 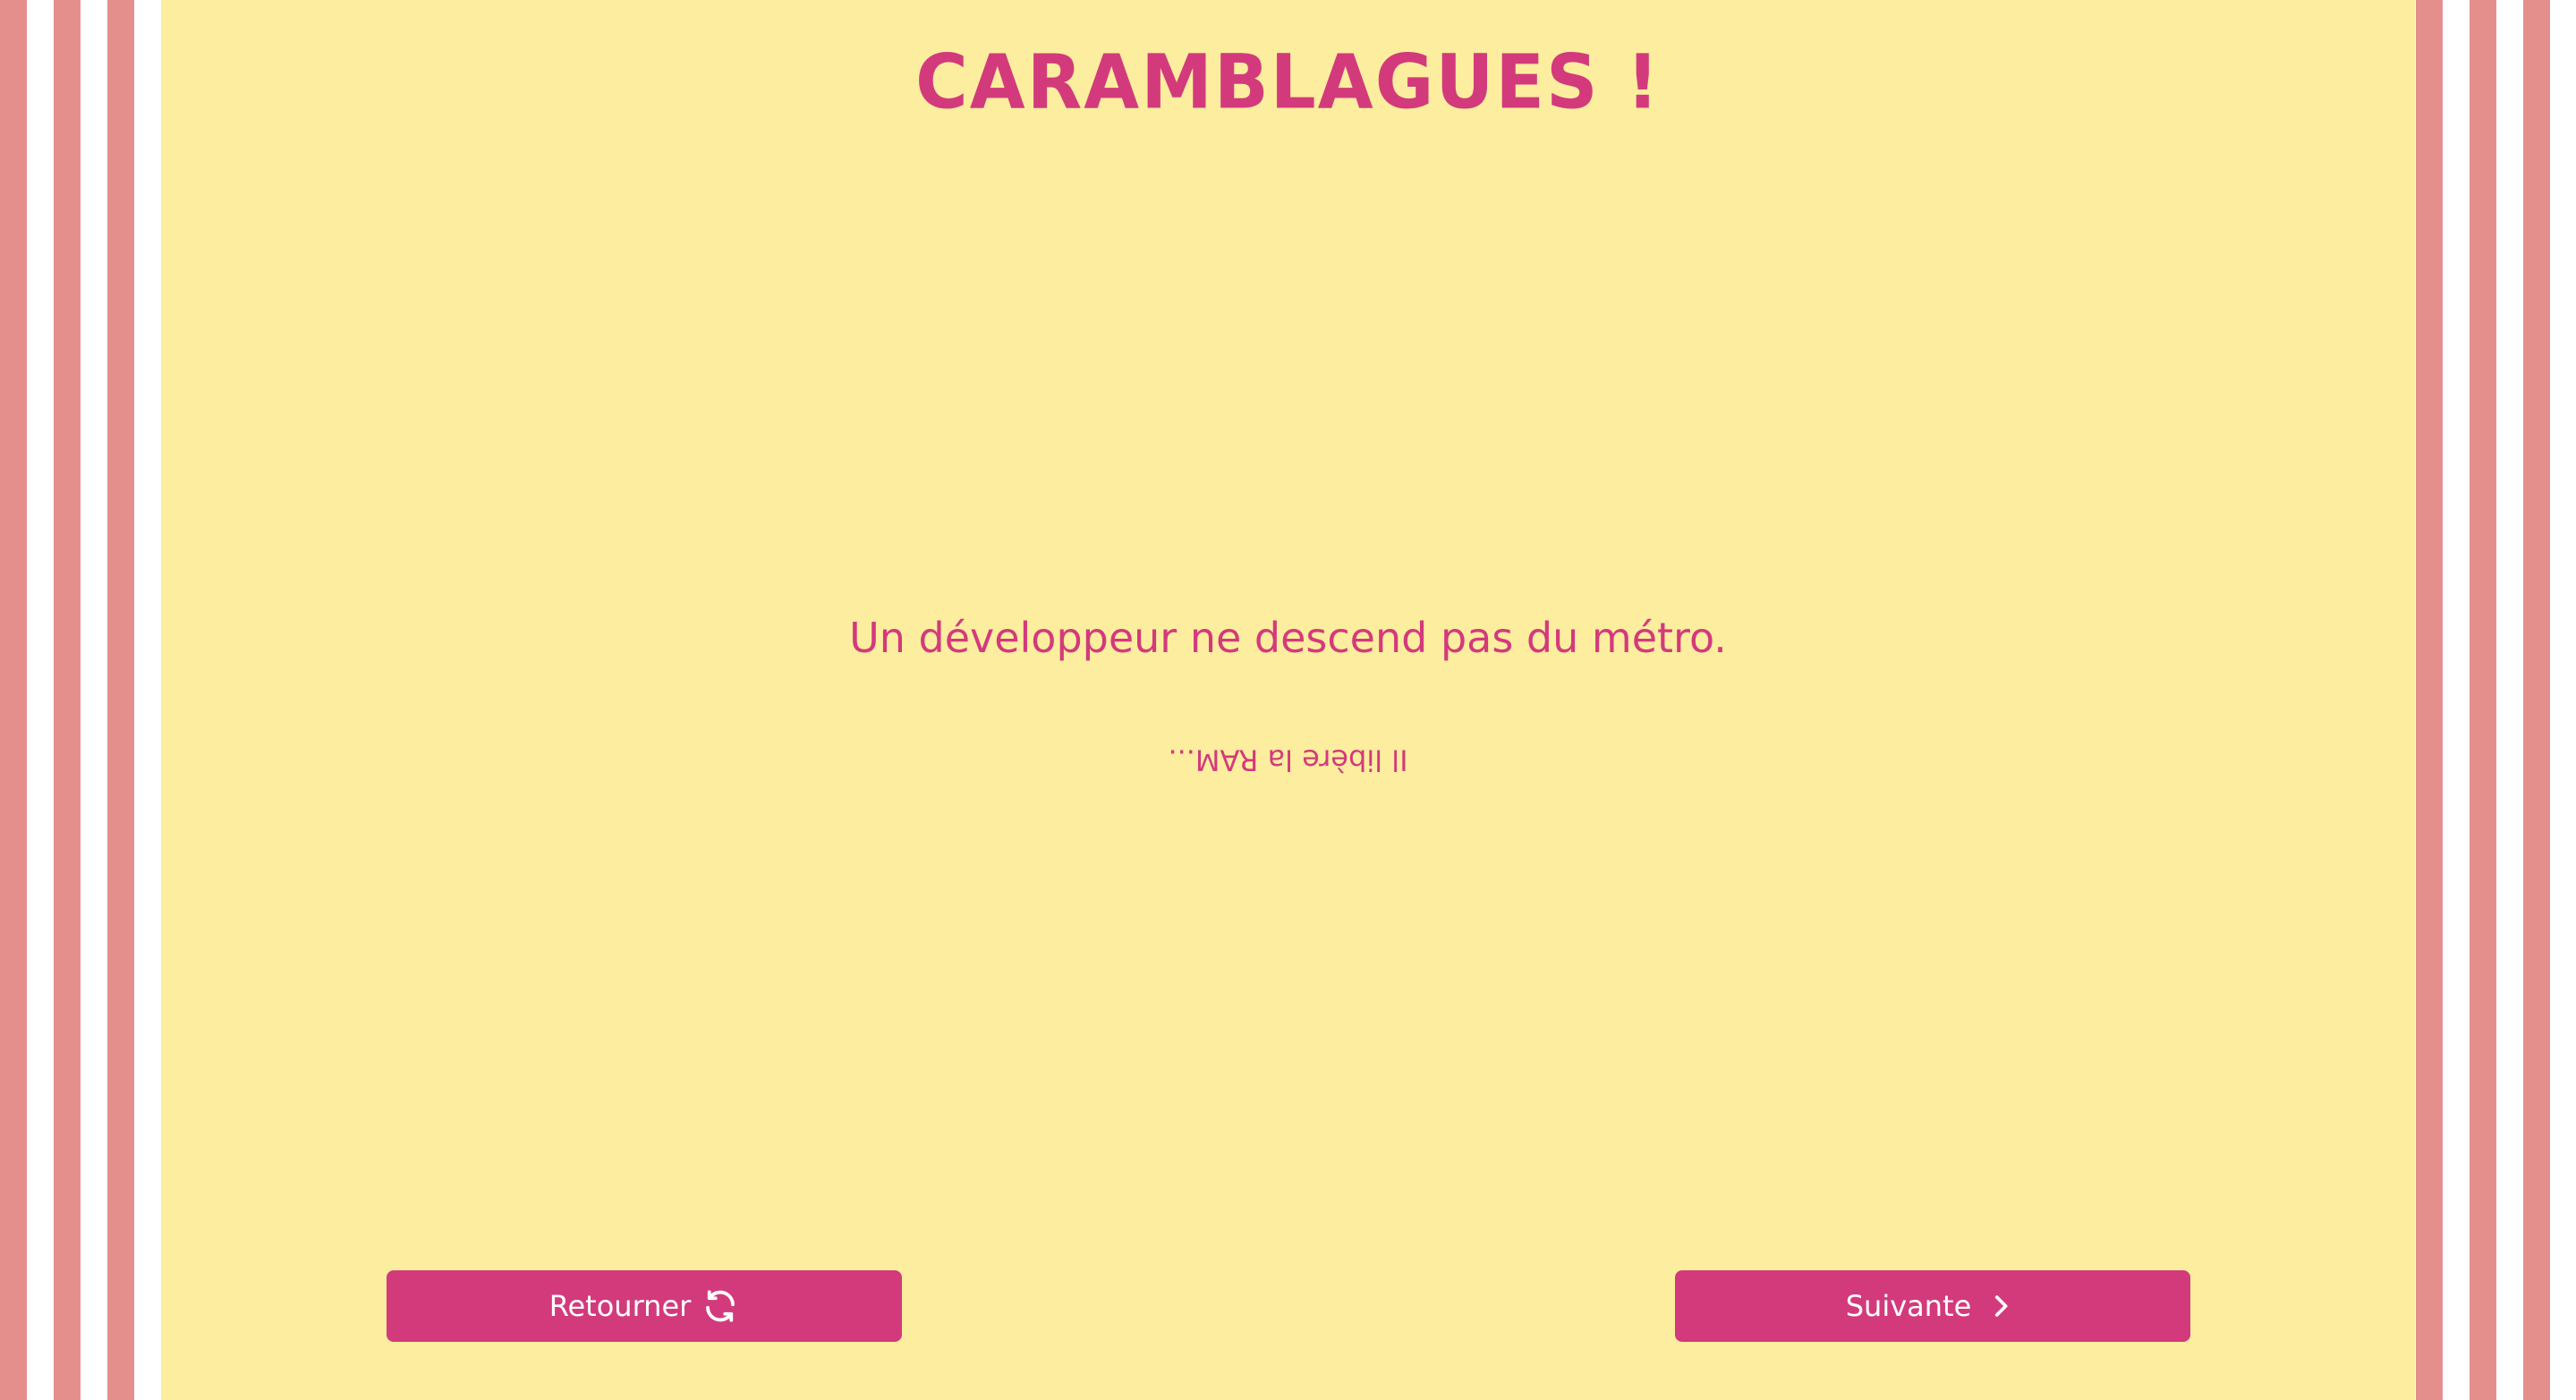 What do you see at coordinates (2000, 1306) in the screenshot?
I see `chevron-right-icon` at bounding box center [2000, 1306].